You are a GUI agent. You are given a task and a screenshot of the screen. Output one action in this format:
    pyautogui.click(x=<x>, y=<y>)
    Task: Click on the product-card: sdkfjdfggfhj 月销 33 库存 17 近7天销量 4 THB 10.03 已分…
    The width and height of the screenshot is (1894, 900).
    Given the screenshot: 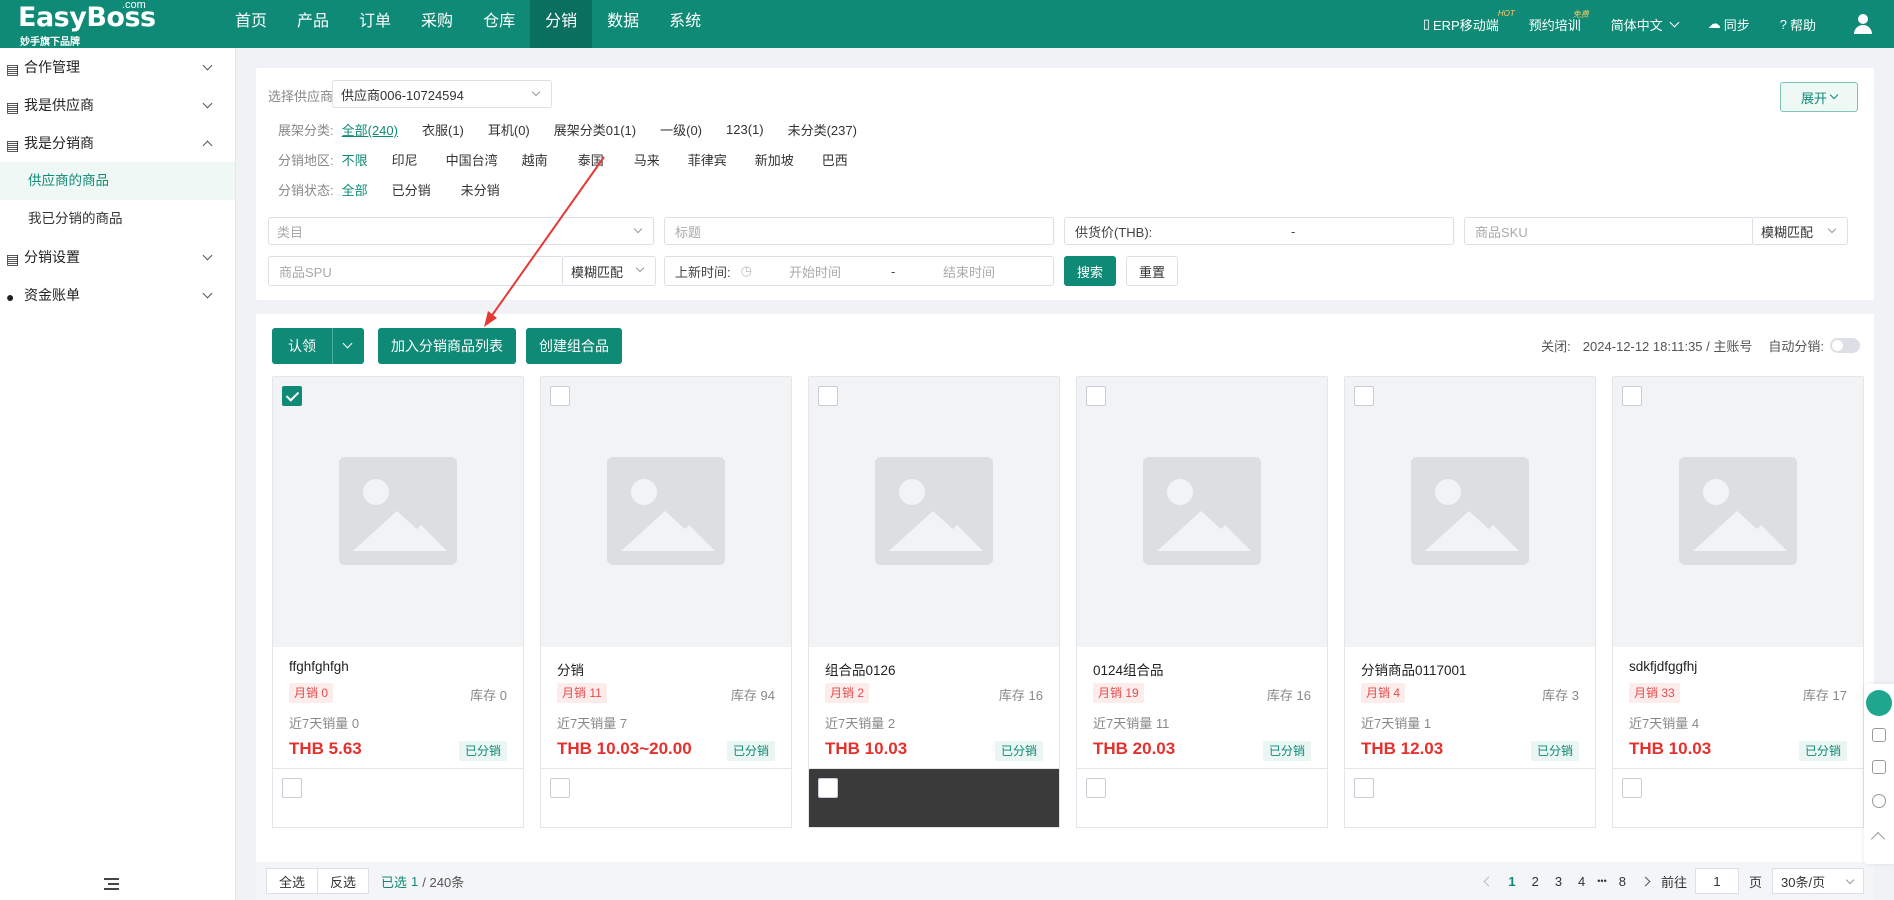 What is the action you would take?
    pyautogui.click(x=1738, y=594)
    